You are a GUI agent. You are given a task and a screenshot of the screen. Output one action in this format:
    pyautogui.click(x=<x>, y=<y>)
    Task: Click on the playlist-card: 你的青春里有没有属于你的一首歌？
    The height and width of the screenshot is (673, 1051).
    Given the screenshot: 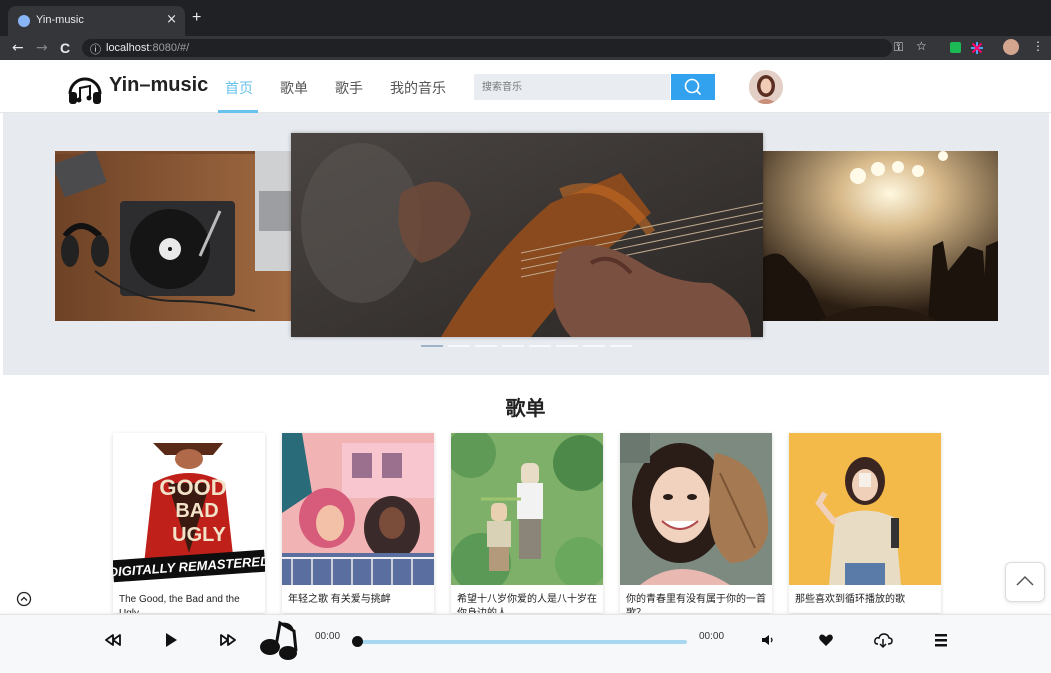 What is the action you would take?
    pyautogui.click(x=696, y=523)
    